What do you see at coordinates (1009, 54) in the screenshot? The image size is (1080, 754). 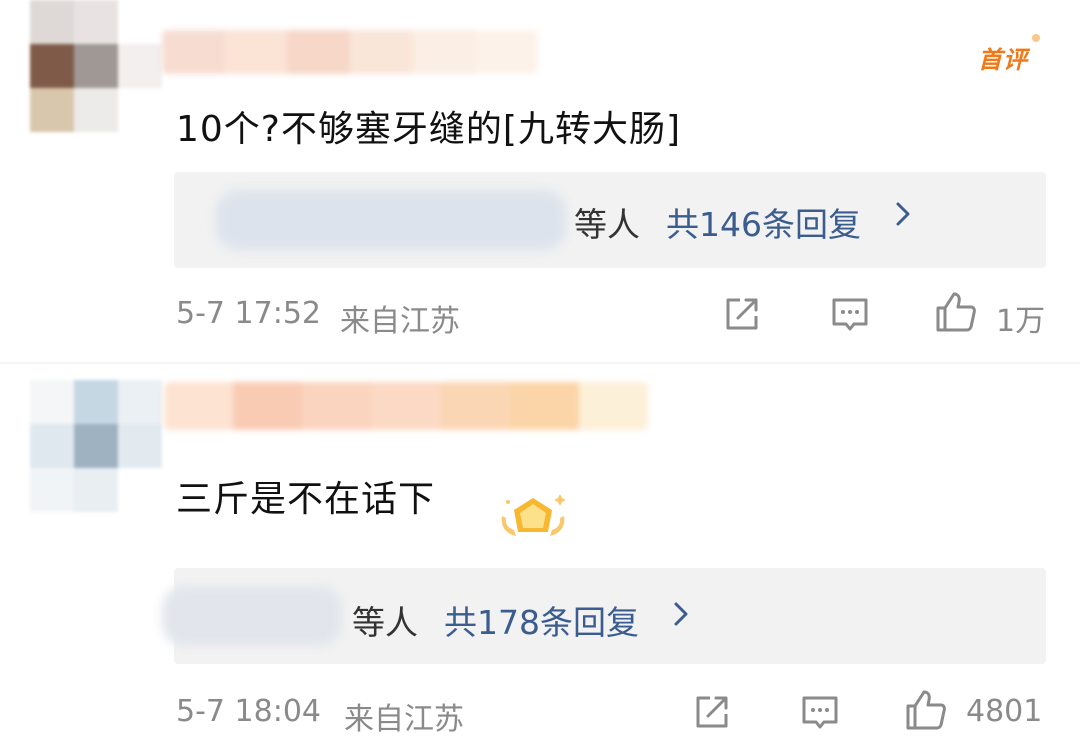 I see `first-comment-badge: 首评` at bounding box center [1009, 54].